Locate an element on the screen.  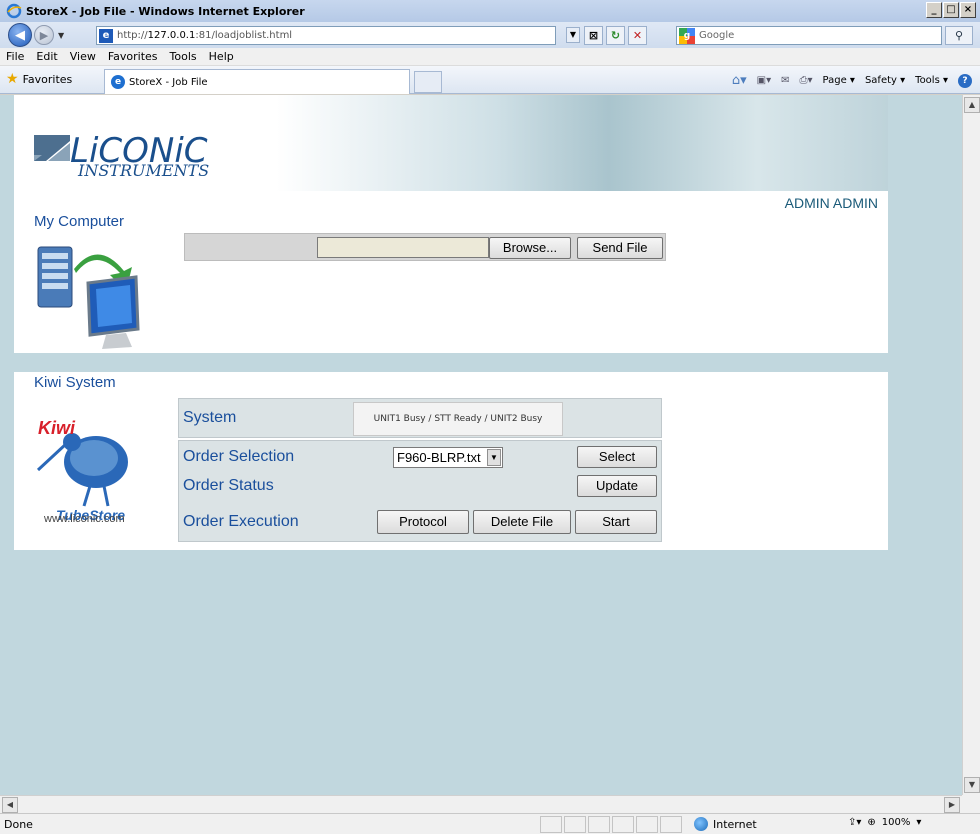
star-icon: ★ is located at coordinates (12, 79).